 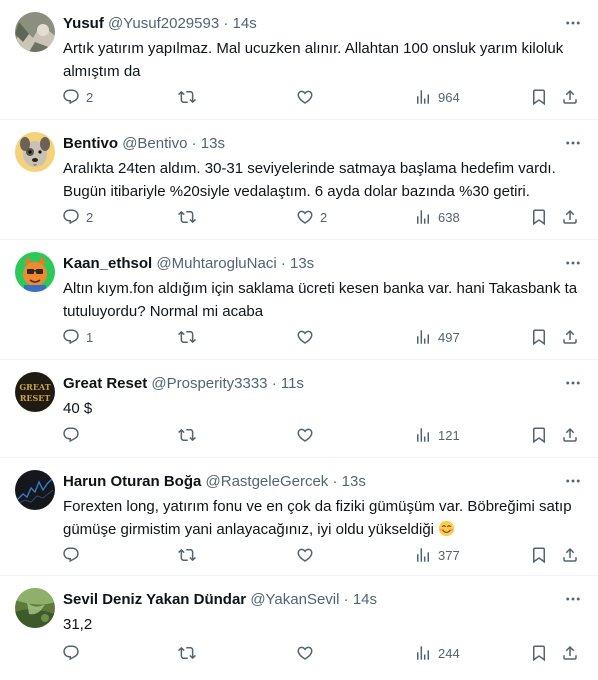 What do you see at coordinates (132, 481) in the screenshot?
I see `display-name: Harun Oturan Boğa` at bounding box center [132, 481].